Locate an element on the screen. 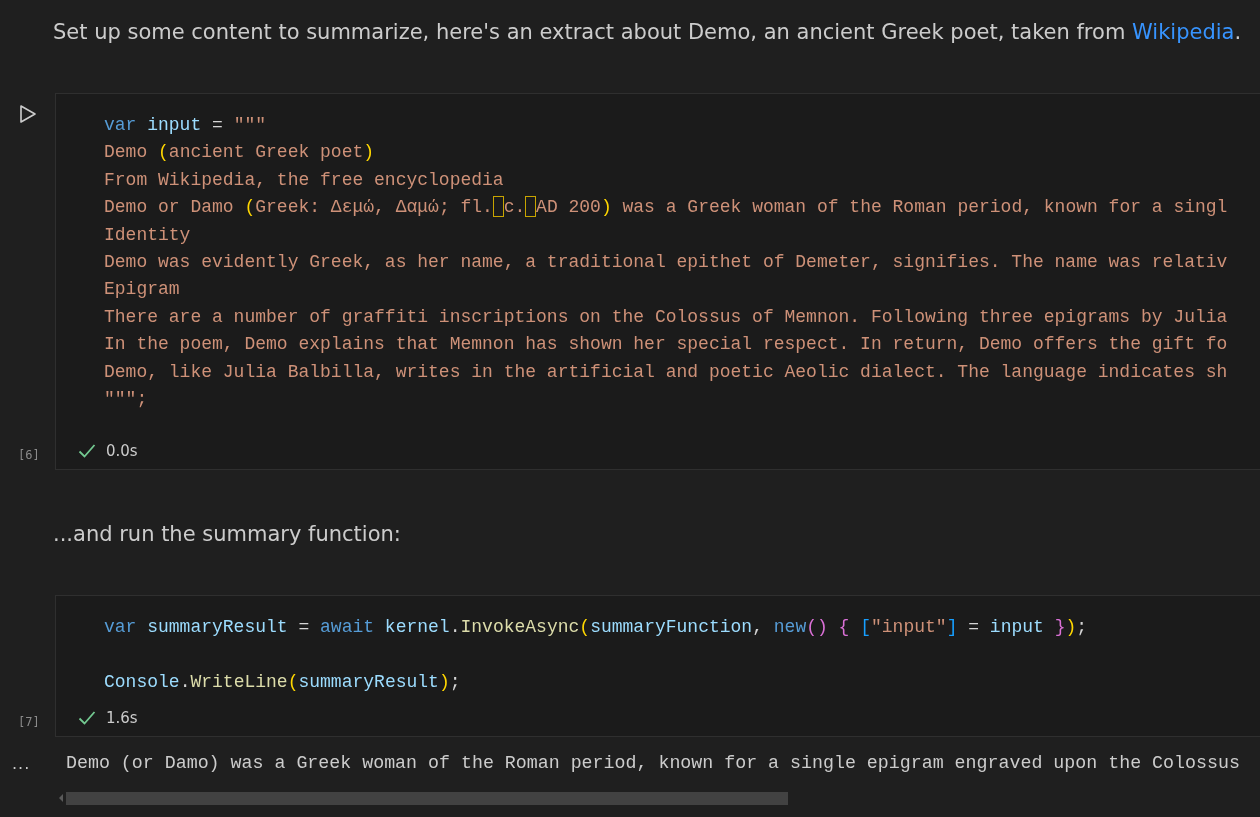 This screenshot has height=817, width=1260. code-line: var summaryResult = await kernel.InvokeAsync(summaryFunction, new() { ["input"] = input }); is located at coordinates (596, 628).